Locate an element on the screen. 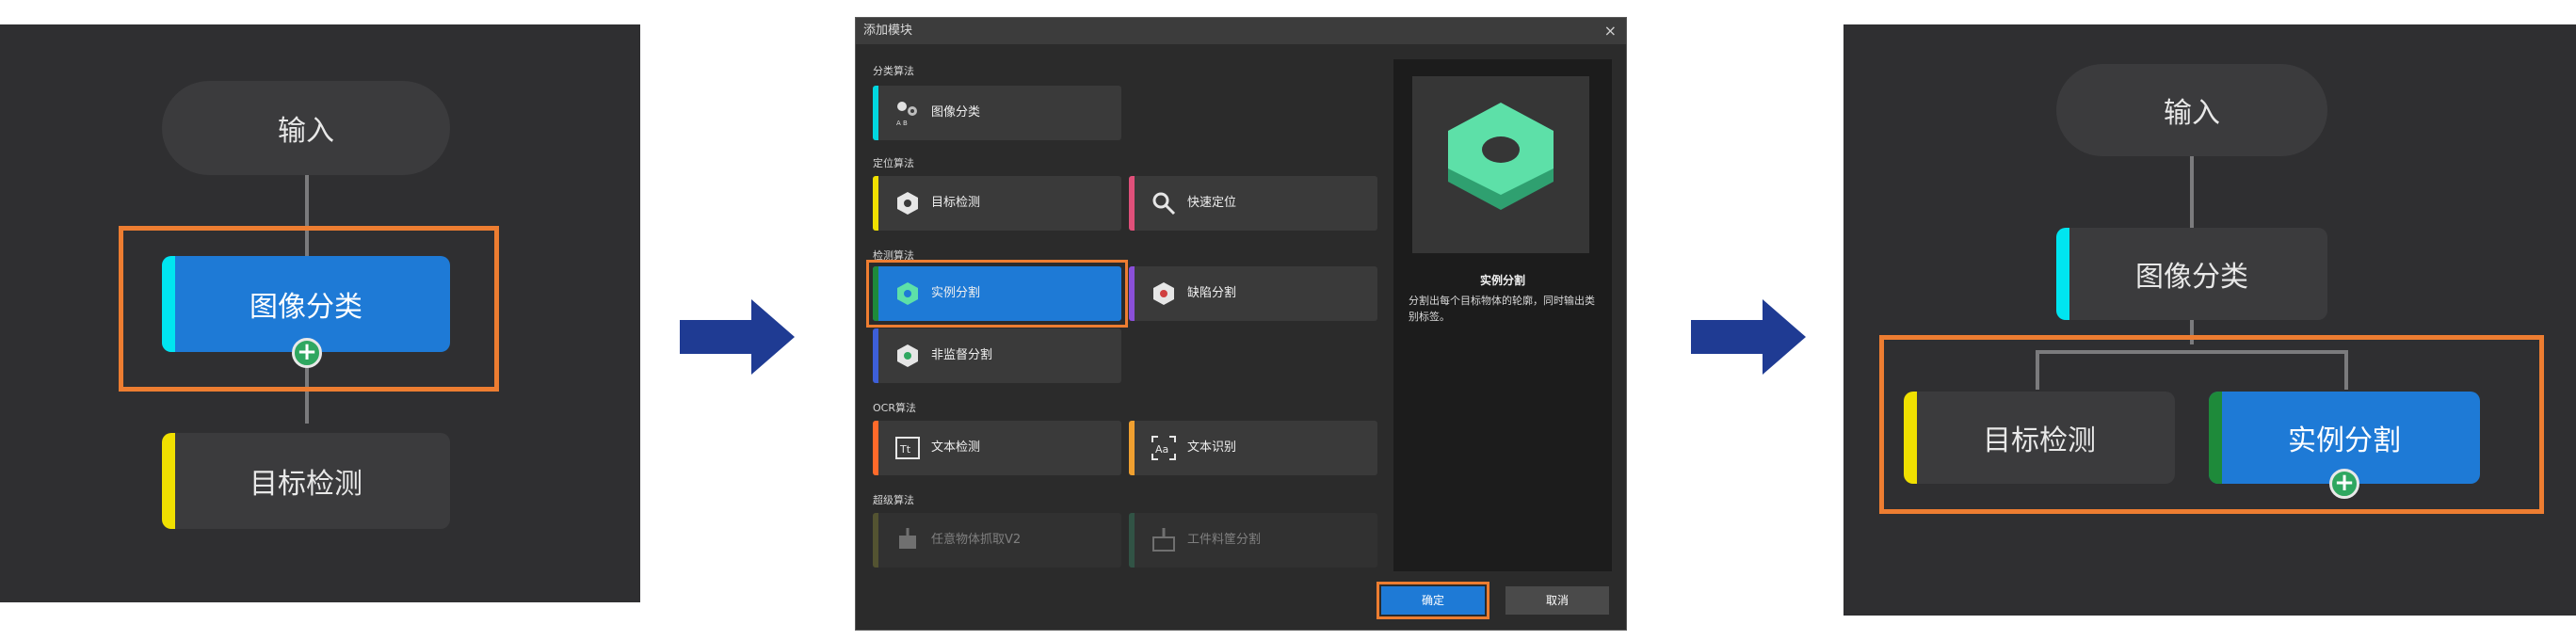 This screenshot has width=2576, height=640. preview-title: 实例分割 is located at coordinates (1502, 280).